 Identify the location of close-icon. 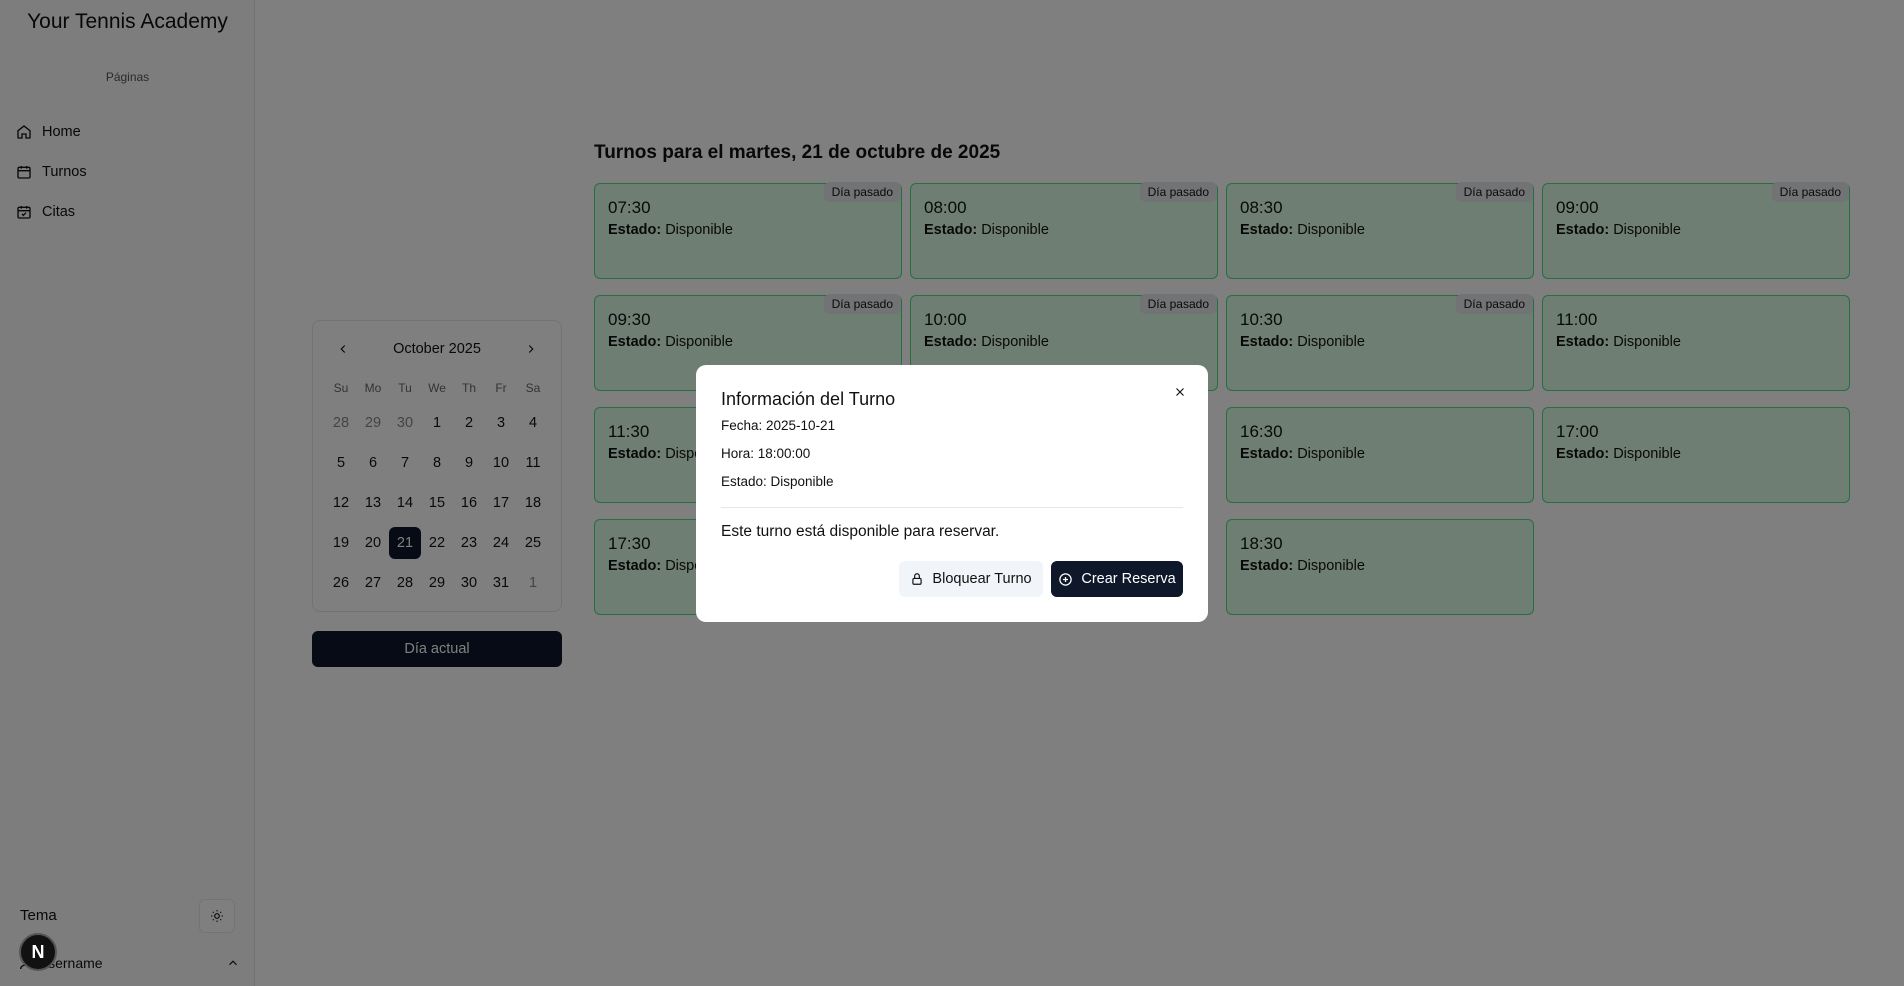
(1180, 392).